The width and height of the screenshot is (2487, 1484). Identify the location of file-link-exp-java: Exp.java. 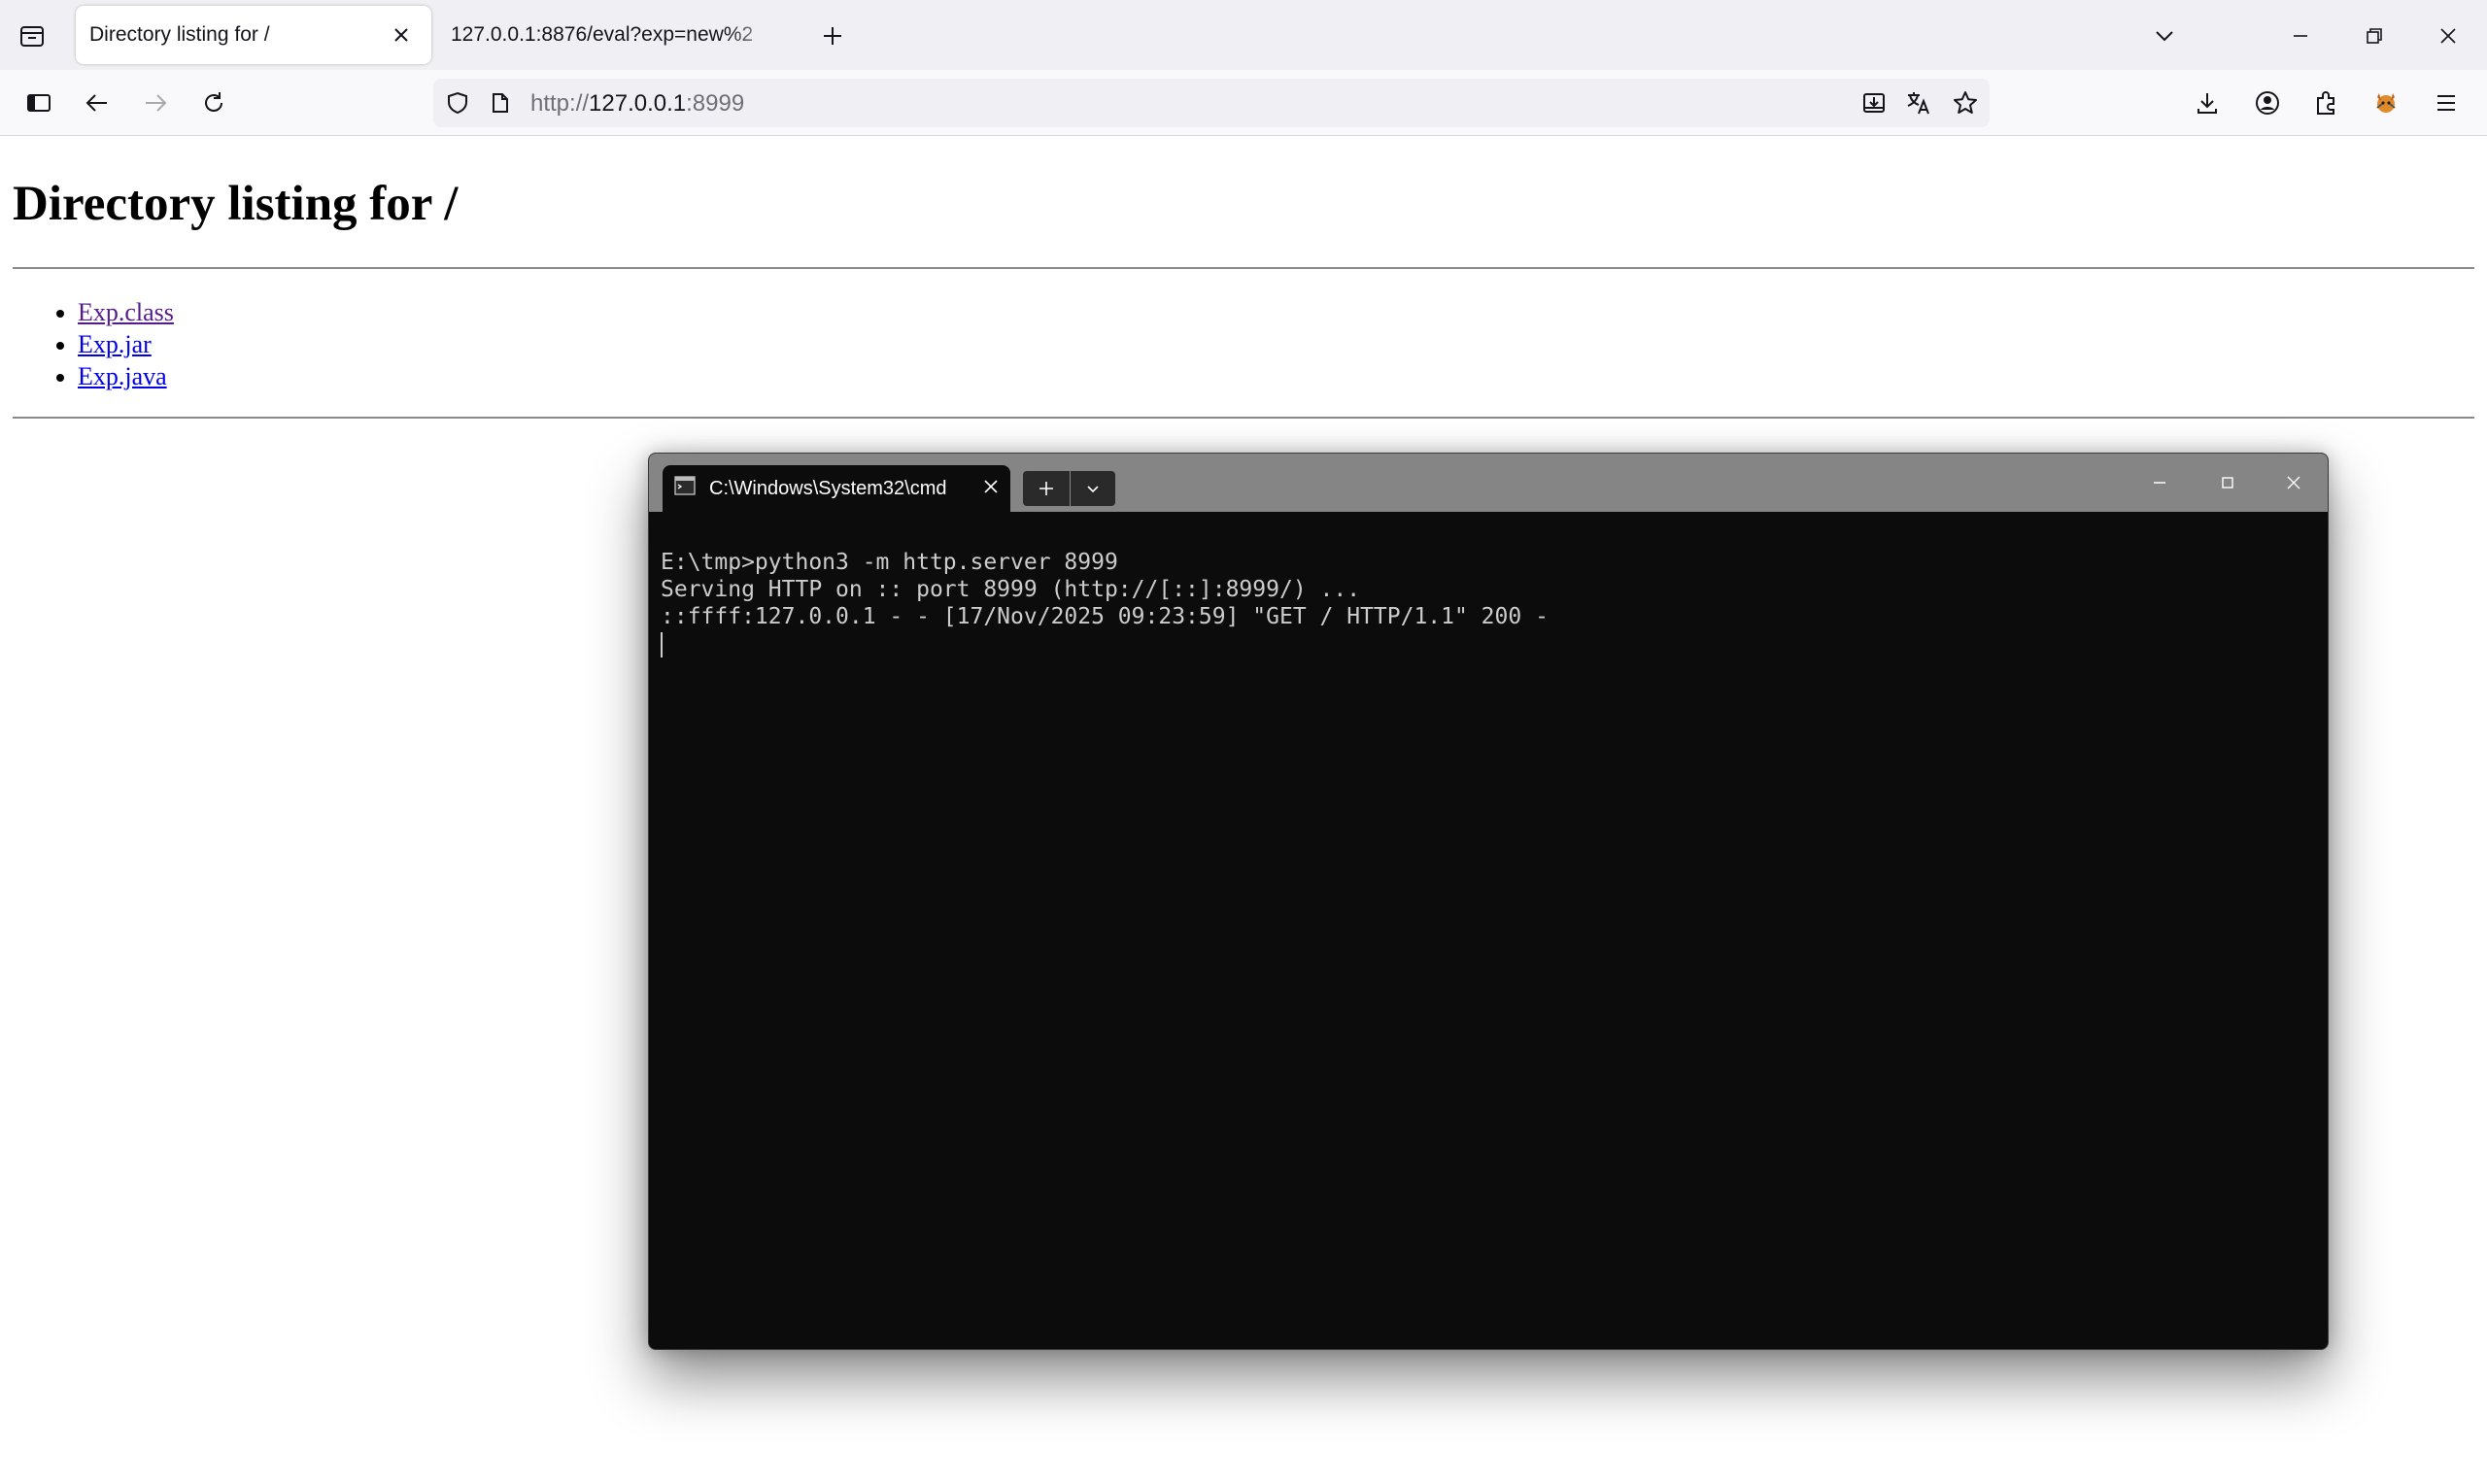
(122, 376).